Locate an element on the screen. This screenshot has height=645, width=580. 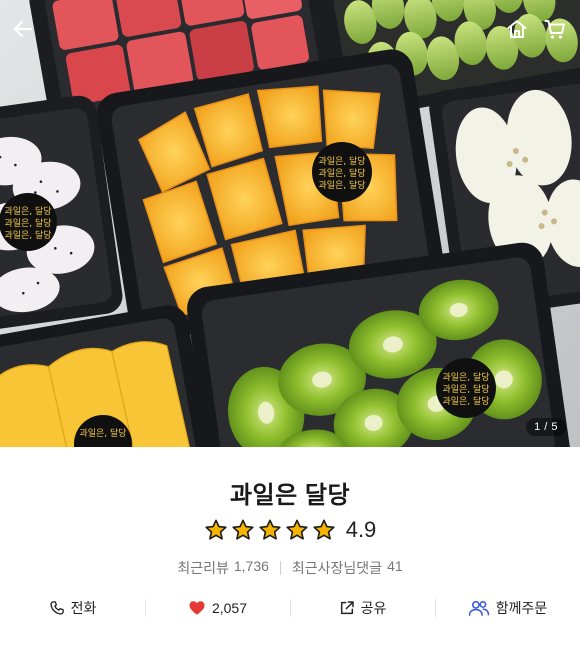
phone-icon is located at coordinates (56, 608).